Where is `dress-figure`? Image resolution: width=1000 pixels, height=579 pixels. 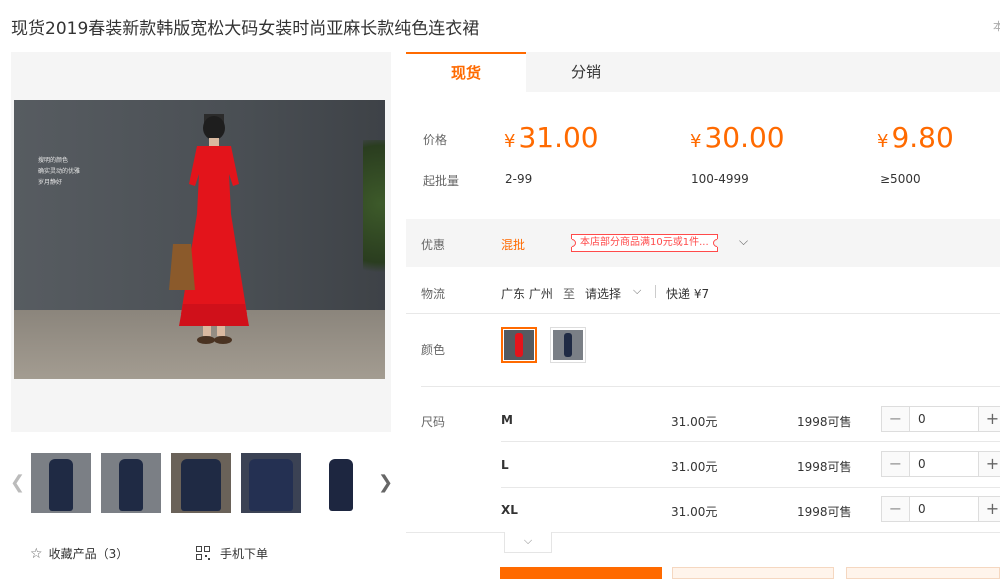
dress-figure is located at coordinates (209, 229).